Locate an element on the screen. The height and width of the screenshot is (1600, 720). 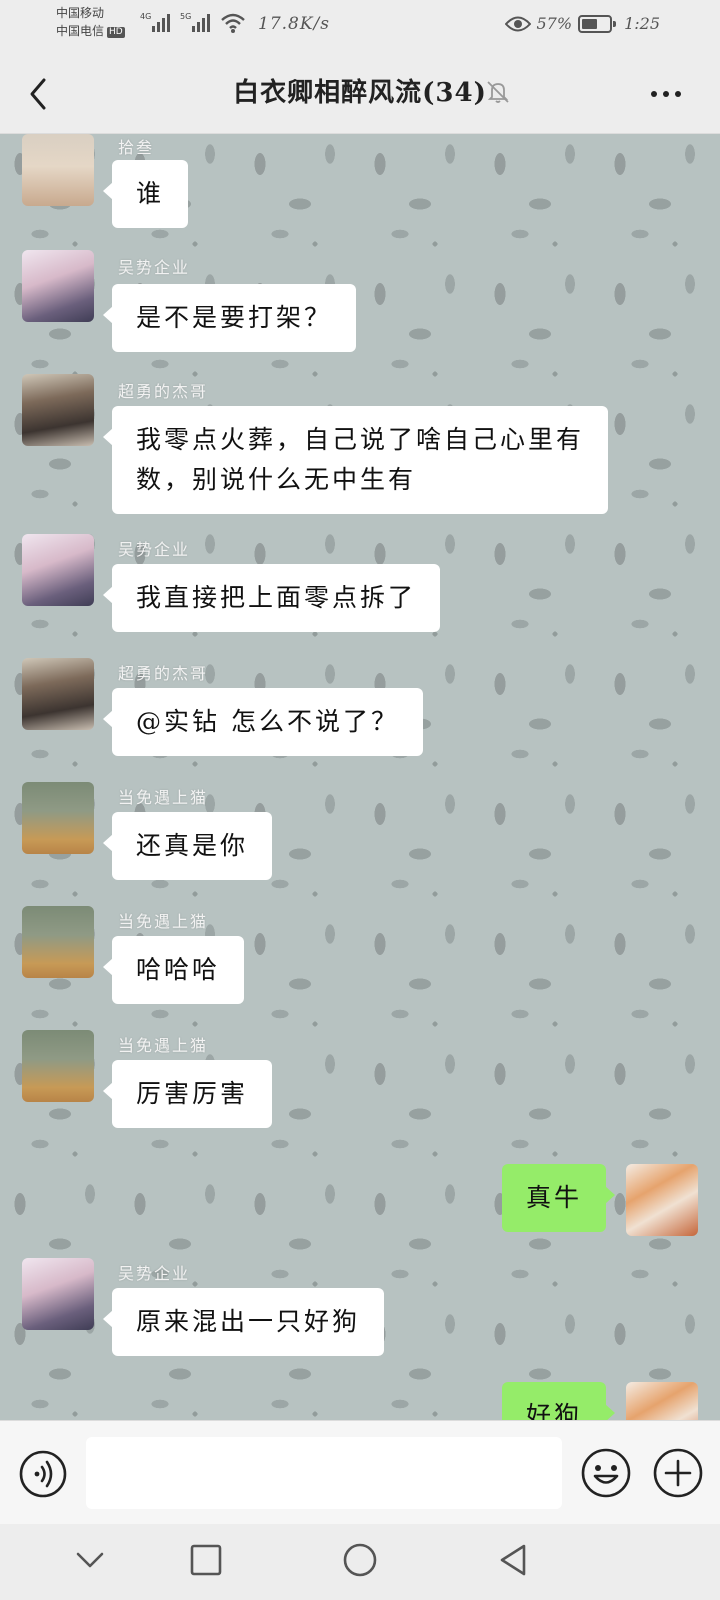
message-bubble: 原来混出一只好狗 is located at coordinates (243, 1322).